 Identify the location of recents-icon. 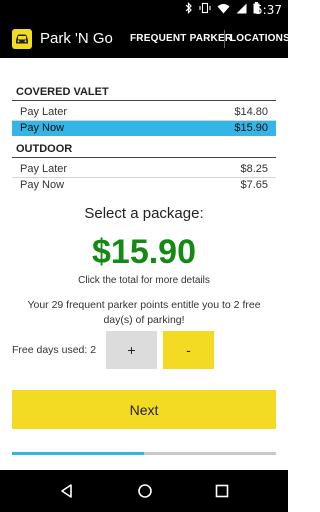
(222, 491).